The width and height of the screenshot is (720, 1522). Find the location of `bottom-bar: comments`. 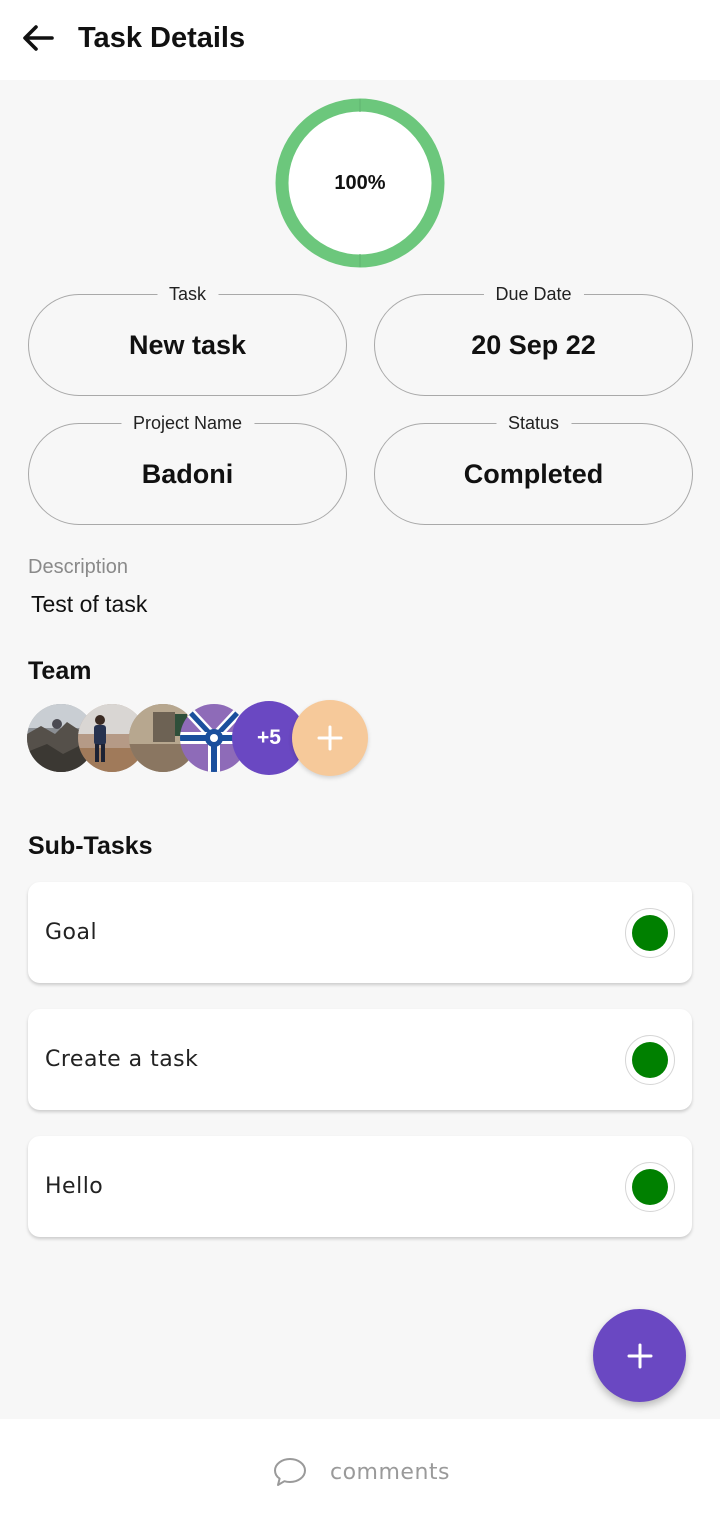

bottom-bar: comments is located at coordinates (360, 1470).